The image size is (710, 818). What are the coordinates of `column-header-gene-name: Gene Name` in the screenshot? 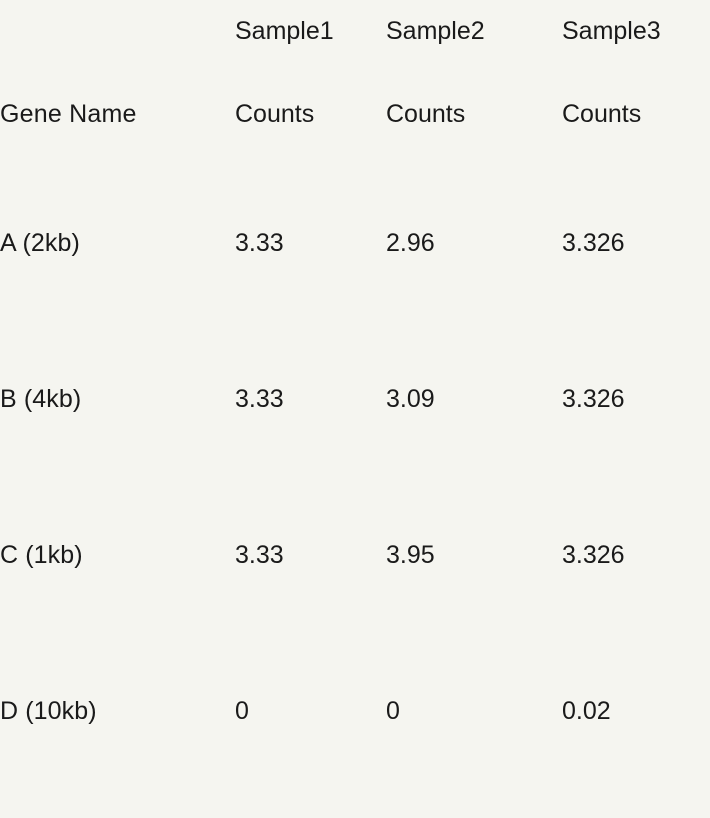 It's located at (68, 113).